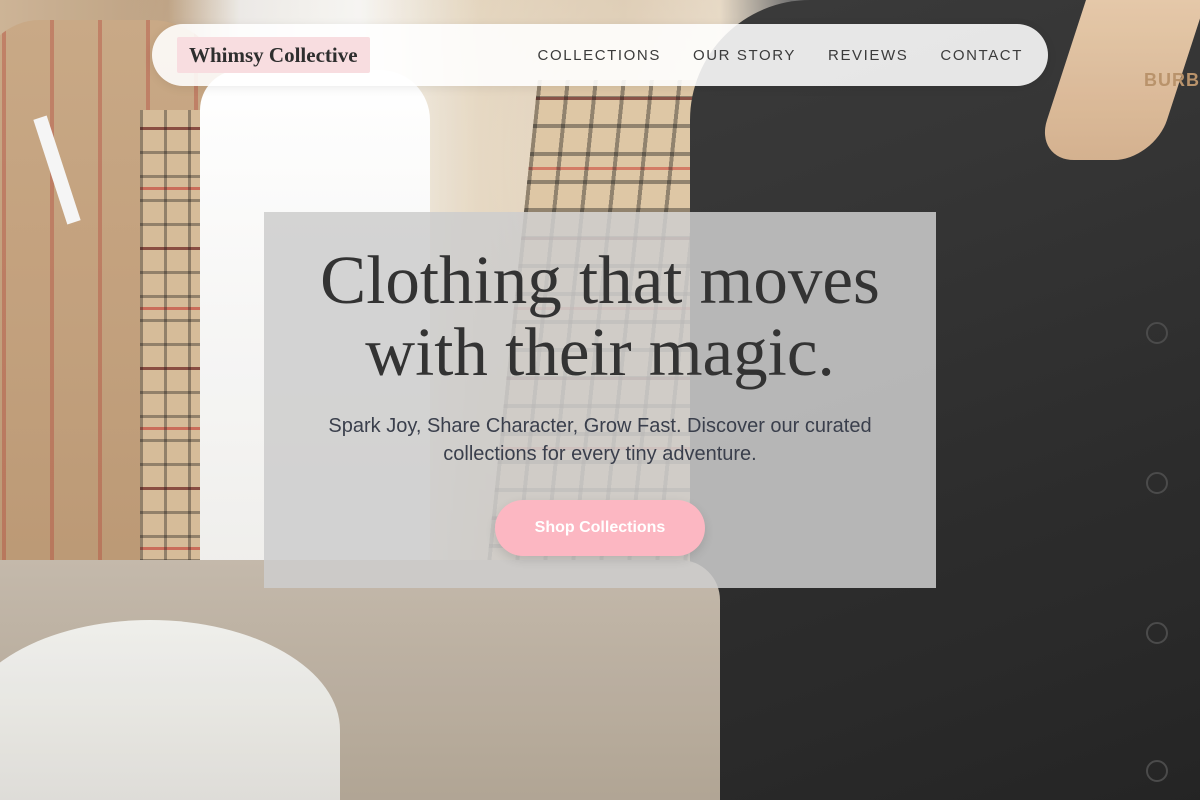 The image size is (1200, 800). What do you see at coordinates (744, 55) in the screenshot?
I see `nav-link-our-story: OUR STORY` at bounding box center [744, 55].